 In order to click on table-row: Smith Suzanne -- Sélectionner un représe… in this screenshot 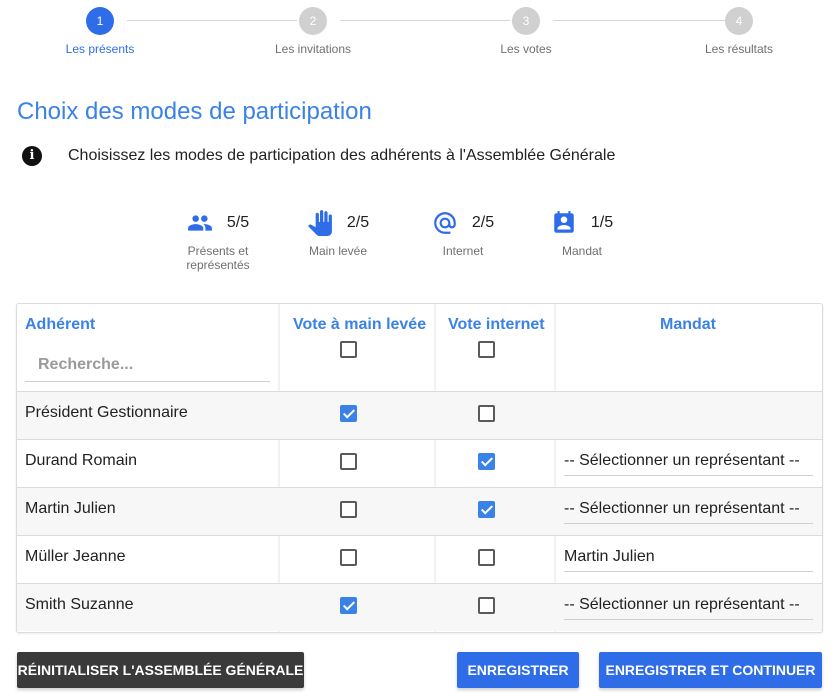, I will do `click(419, 607)`.